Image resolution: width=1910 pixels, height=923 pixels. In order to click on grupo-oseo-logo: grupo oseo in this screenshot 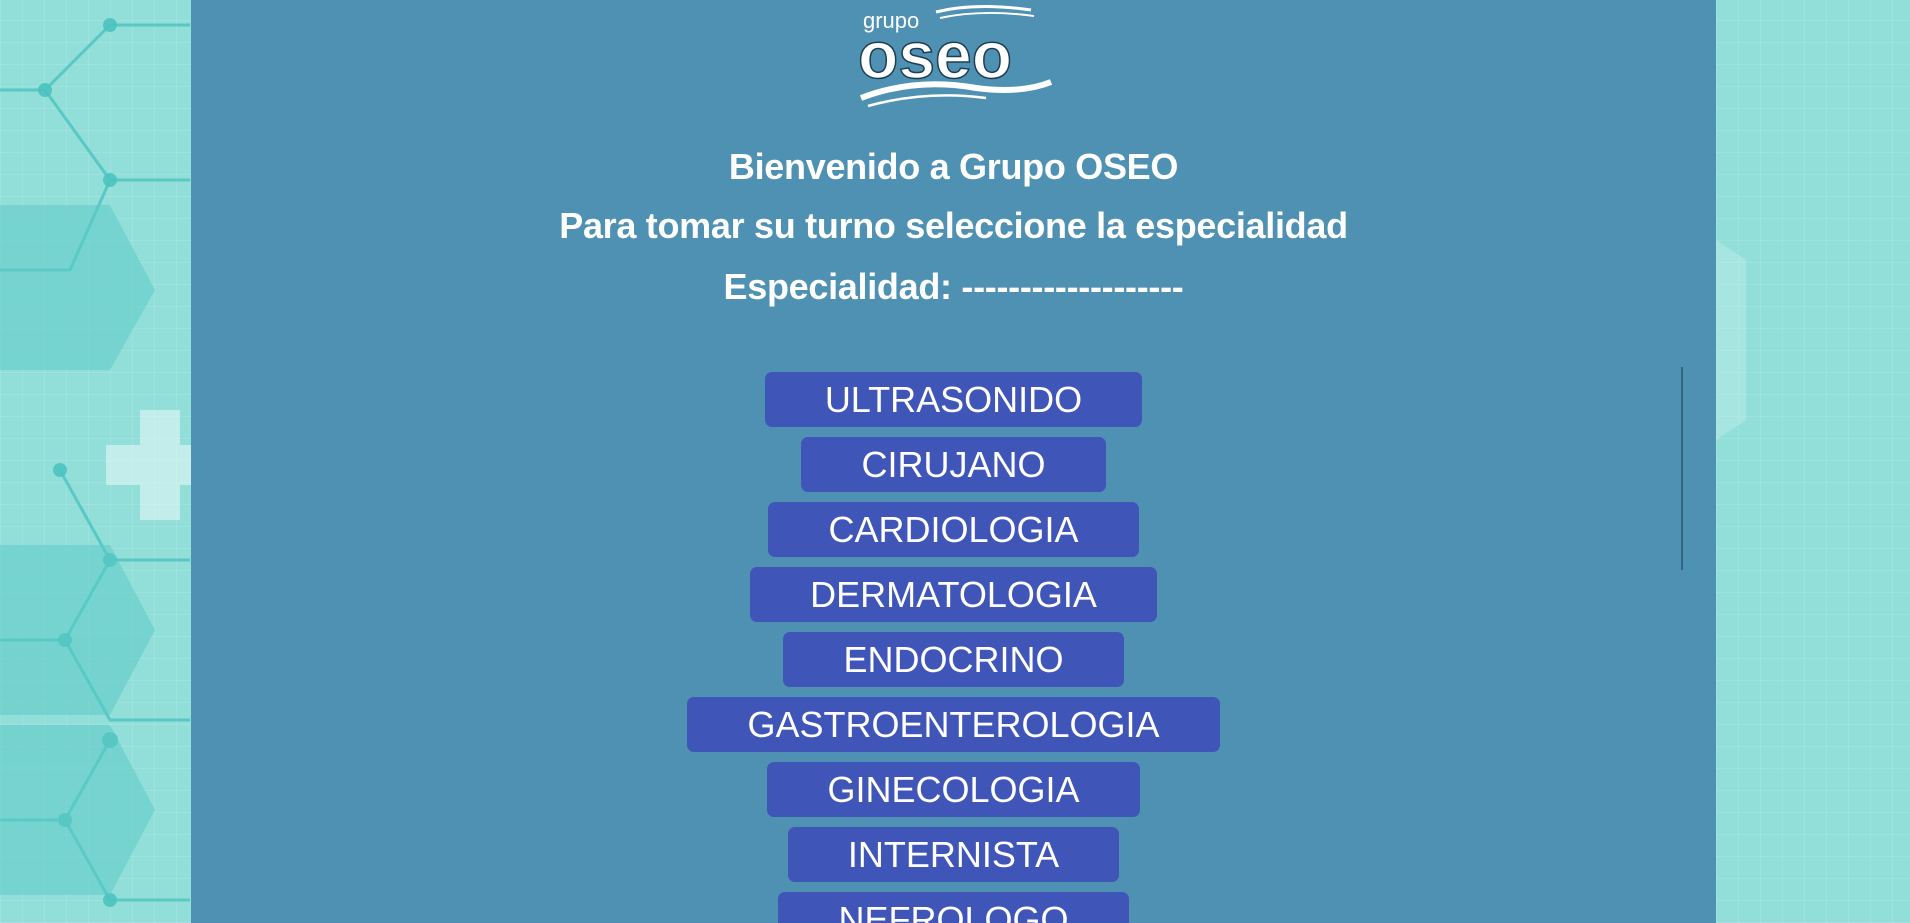, I will do `click(955, 56)`.